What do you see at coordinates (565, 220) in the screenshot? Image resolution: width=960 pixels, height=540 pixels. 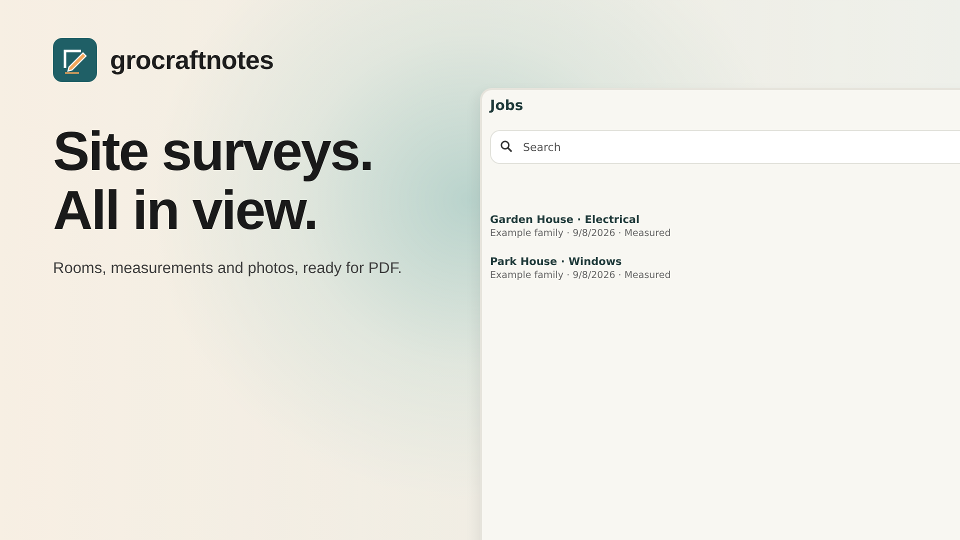 I see `job-title: Garden House · Electrical` at bounding box center [565, 220].